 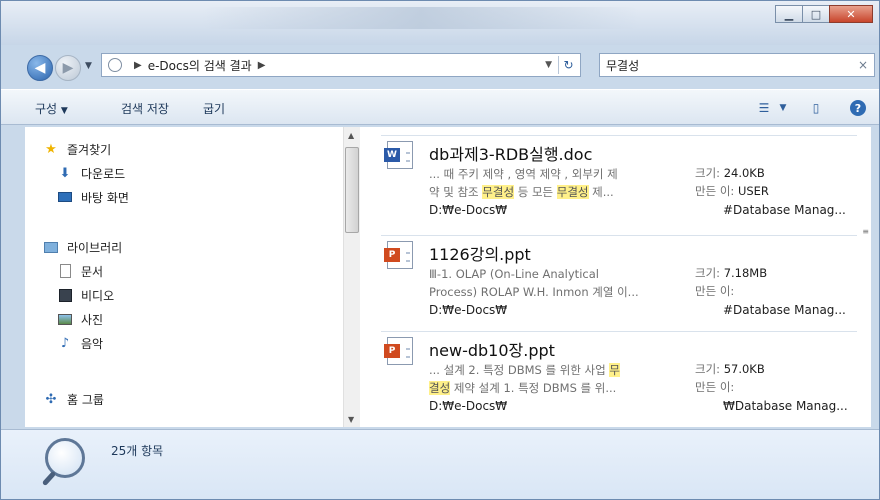 What do you see at coordinates (351, 277) in the screenshot?
I see `navigation-scrollbar: ▲ ▼` at bounding box center [351, 277].